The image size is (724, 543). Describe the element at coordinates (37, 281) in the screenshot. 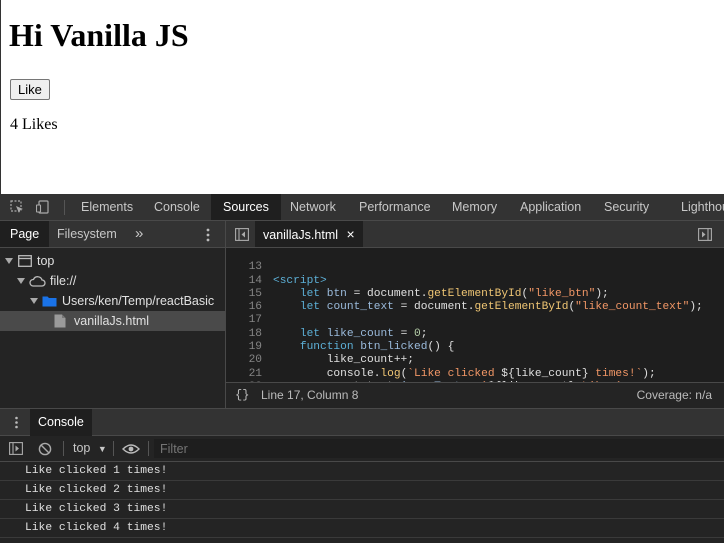

I see `cloud-icon` at that location.